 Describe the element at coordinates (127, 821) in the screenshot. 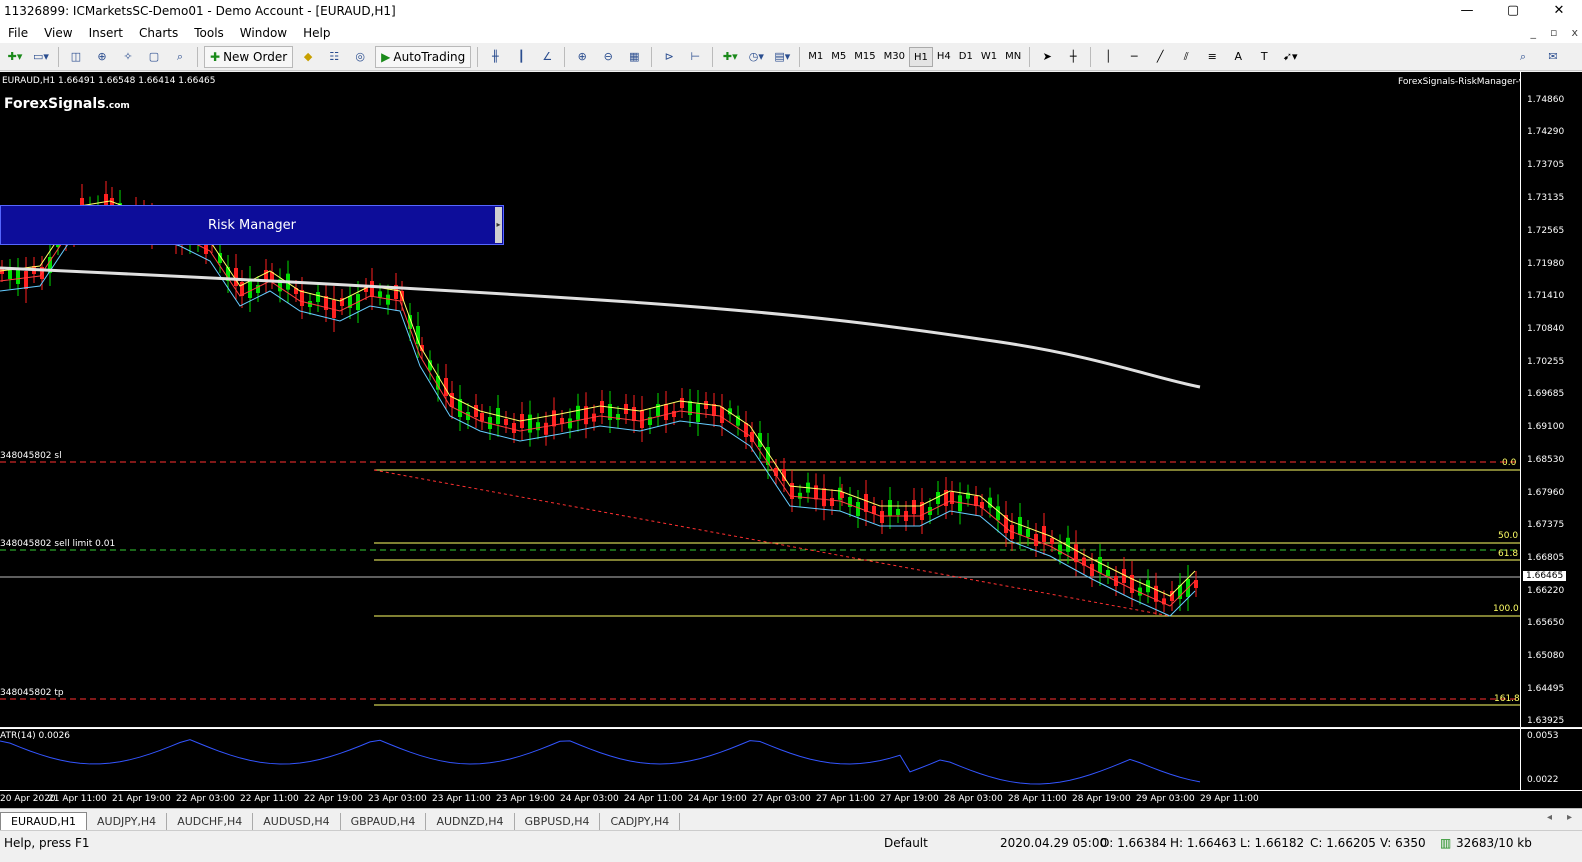

I see `chart-tab: AUDJPY,H4` at that location.